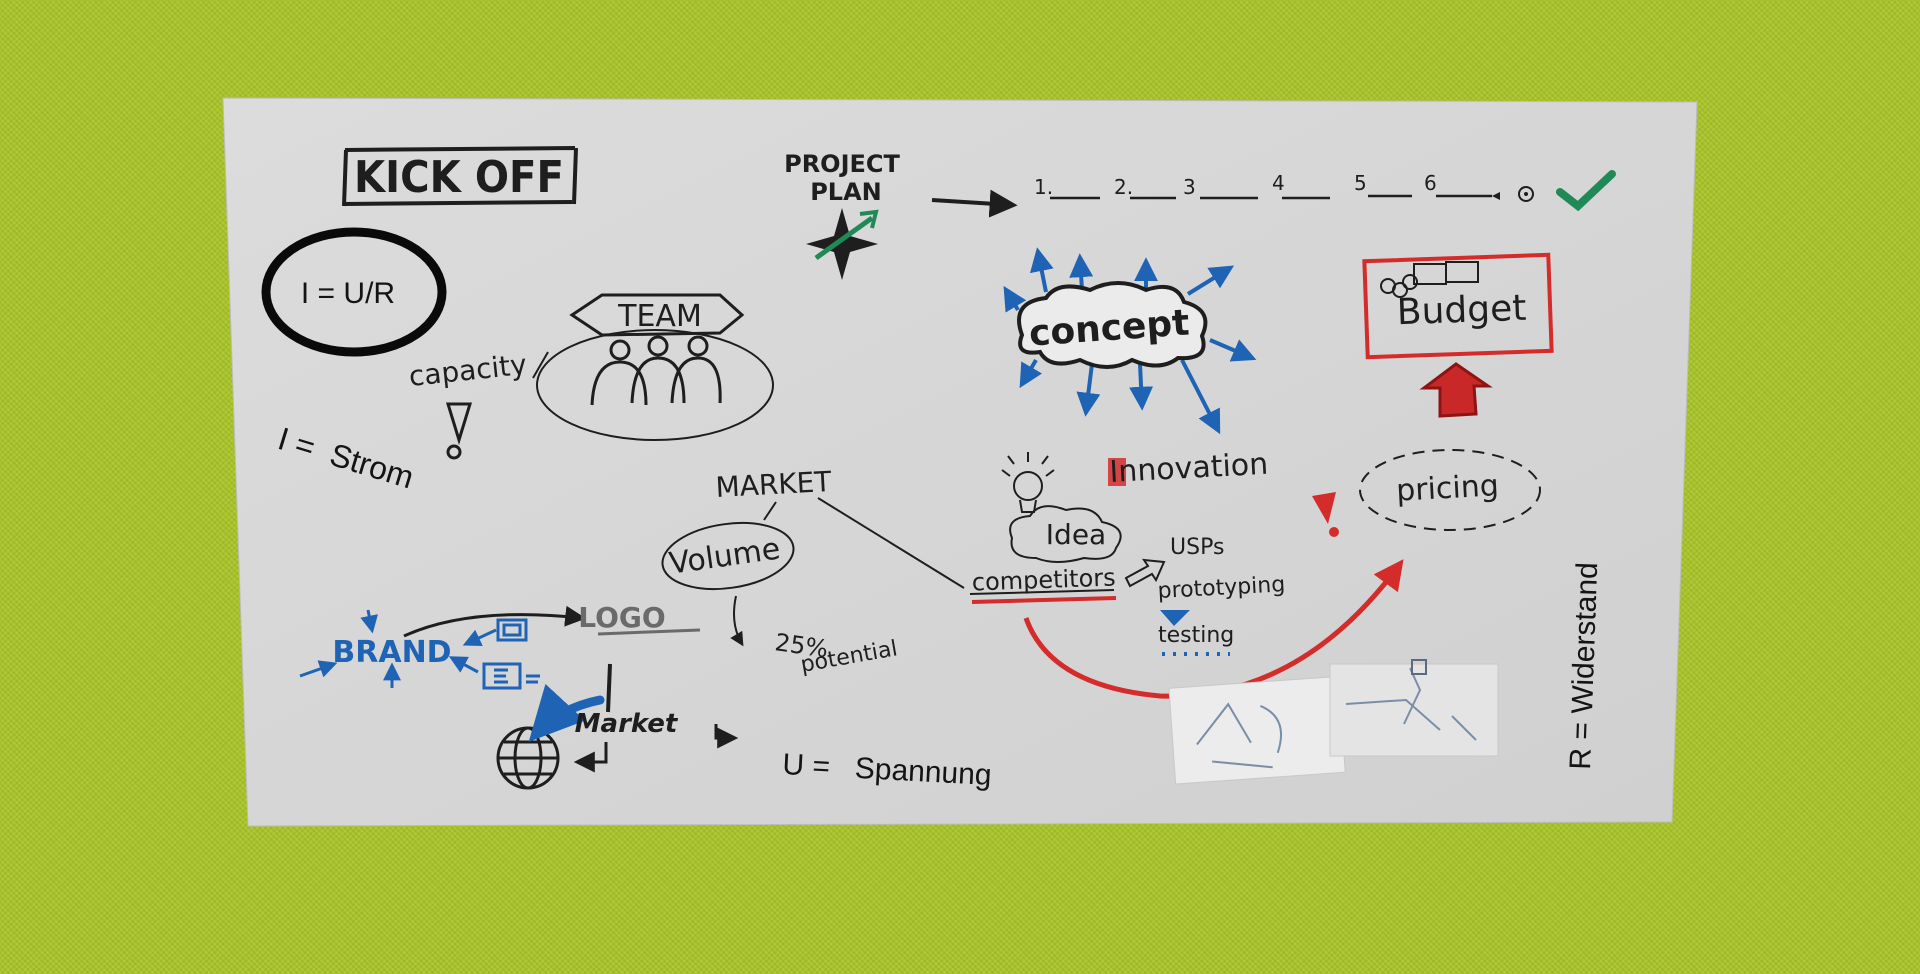 This screenshot has width=1920, height=974. I want to click on testing-label: testing, so click(1196, 635).